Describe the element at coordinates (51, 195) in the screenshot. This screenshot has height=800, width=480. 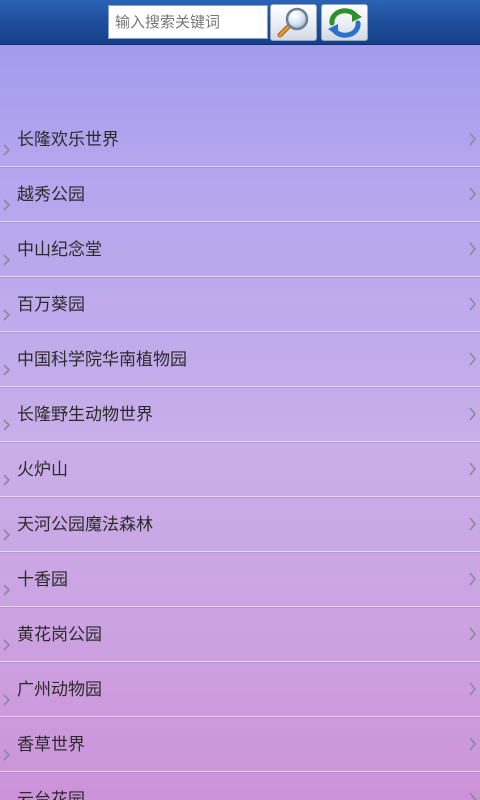
I see `list-item-label: 越秀公园` at that location.